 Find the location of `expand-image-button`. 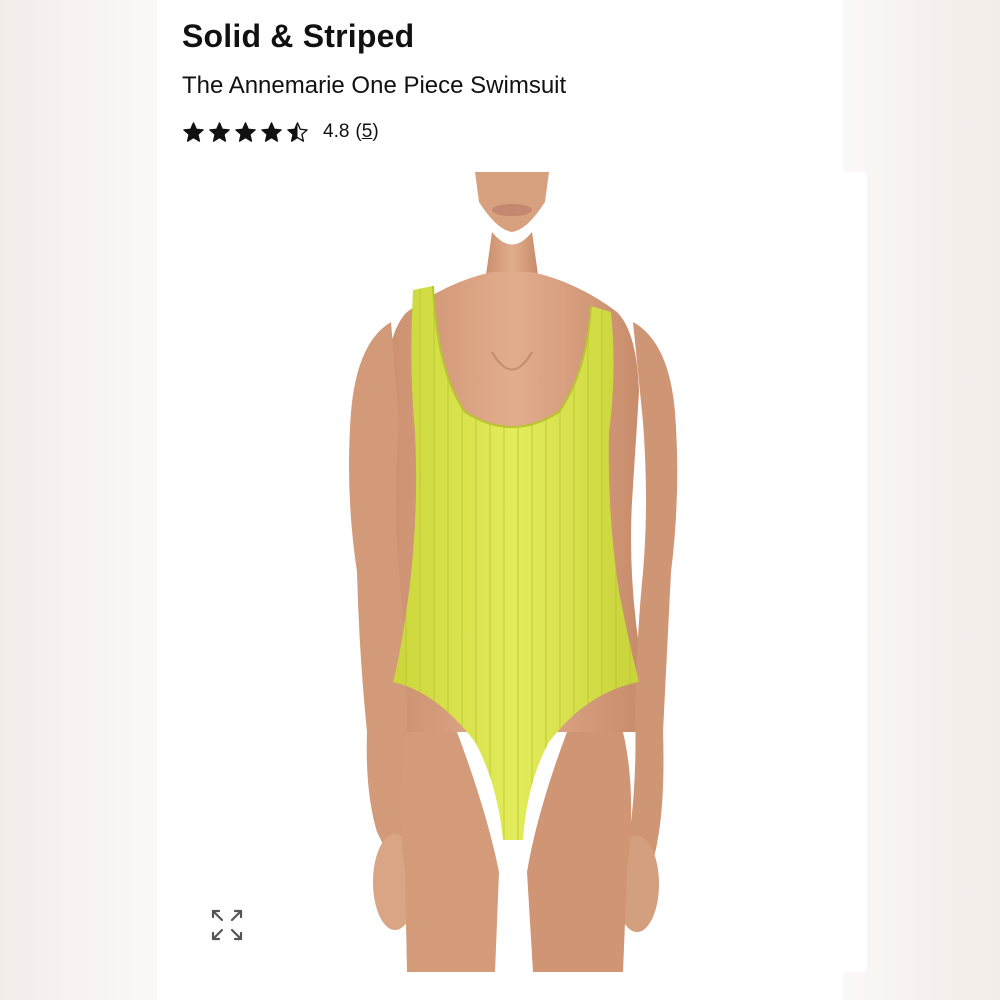

expand-image-button is located at coordinates (227, 925).